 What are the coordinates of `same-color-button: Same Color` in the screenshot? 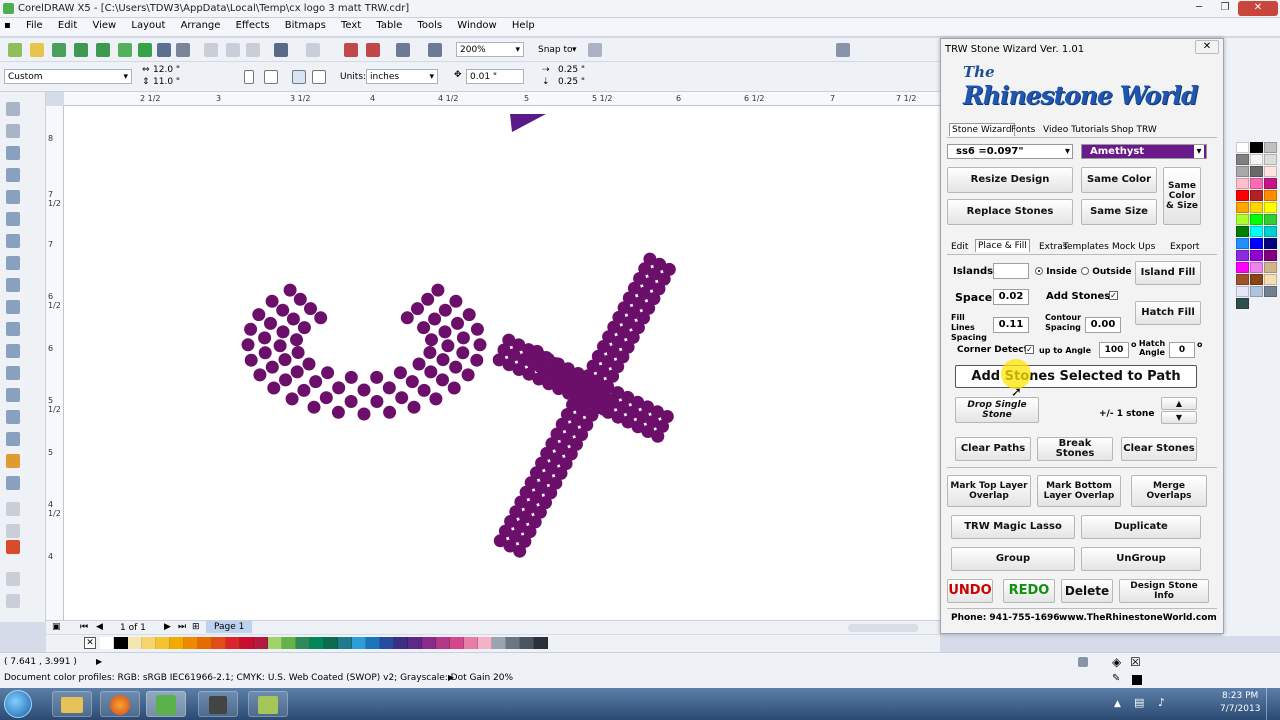 It's located at (1119, 180).